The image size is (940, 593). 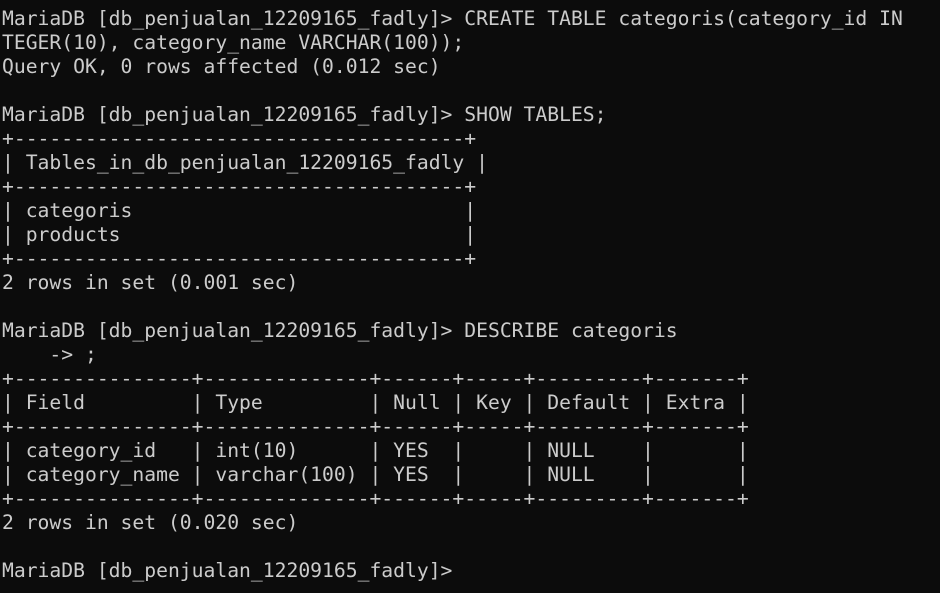 What do you see at coordinates (221, 66) in the screenshot?
I see `terminal-line-query-ok: Query OK, 0 rows affected (0.012 sec)` at bounding box center [221, 66].